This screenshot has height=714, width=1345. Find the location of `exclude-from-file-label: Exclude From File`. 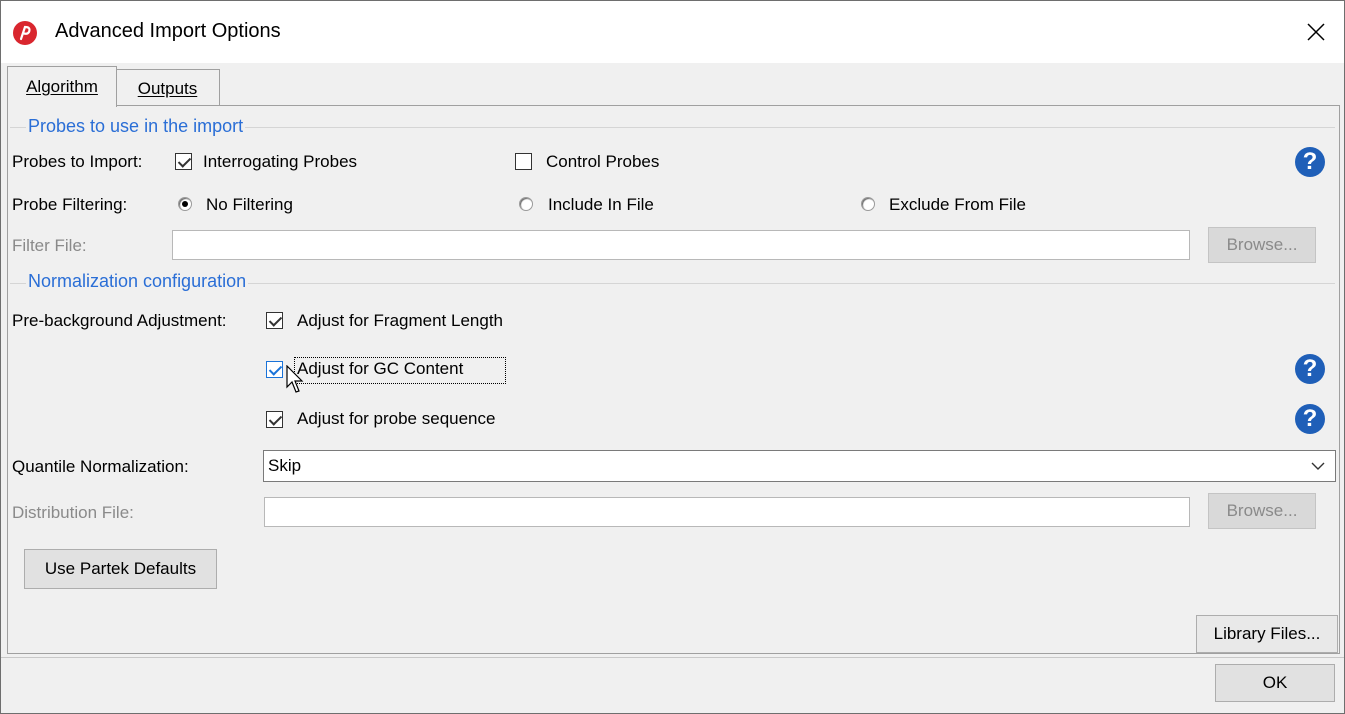

exclude-from-file-label: Exclude From File is located at coordinates (957, 205).